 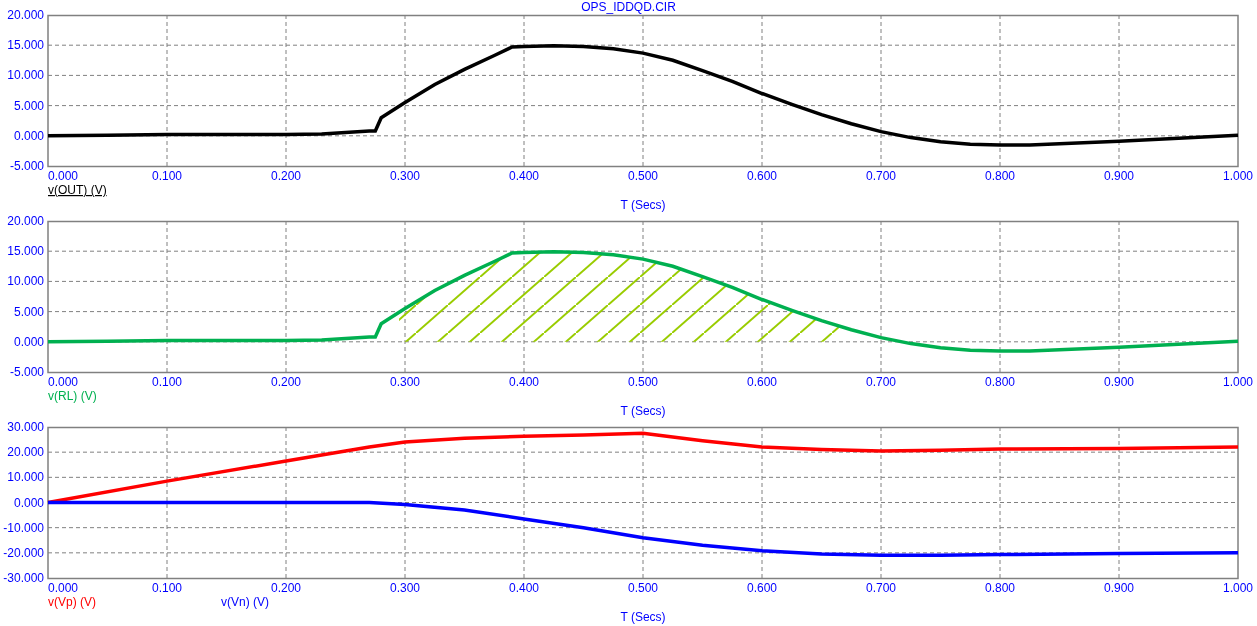 I want to click on y-tick-label: 30.000, so click(x=25, y=427).